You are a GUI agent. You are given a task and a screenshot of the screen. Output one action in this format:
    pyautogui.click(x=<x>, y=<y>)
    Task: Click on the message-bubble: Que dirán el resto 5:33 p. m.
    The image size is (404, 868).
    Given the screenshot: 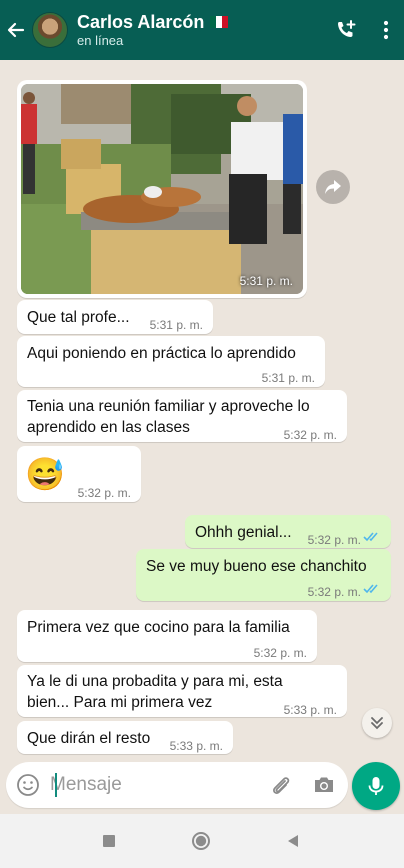 What is the action you would take?
    pyautogui.click(x=125, y=737)
    